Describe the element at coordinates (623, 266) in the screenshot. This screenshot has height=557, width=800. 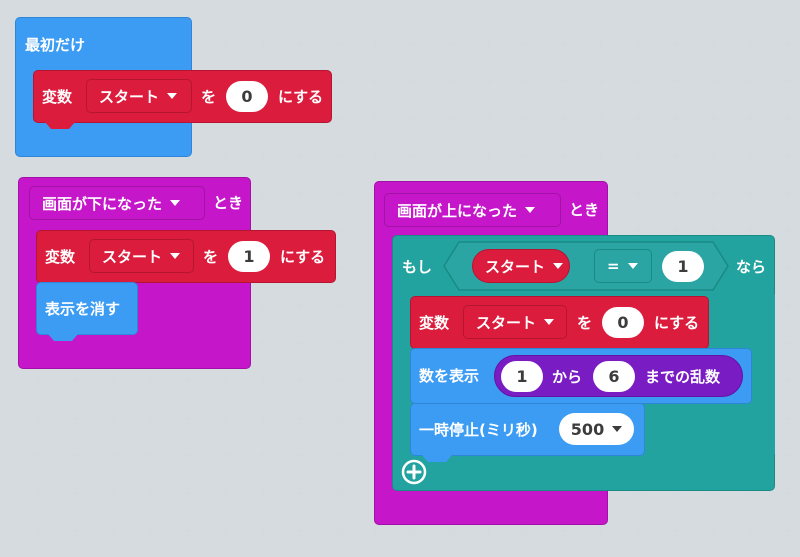
I see `operator-dropdown: =` at that location.